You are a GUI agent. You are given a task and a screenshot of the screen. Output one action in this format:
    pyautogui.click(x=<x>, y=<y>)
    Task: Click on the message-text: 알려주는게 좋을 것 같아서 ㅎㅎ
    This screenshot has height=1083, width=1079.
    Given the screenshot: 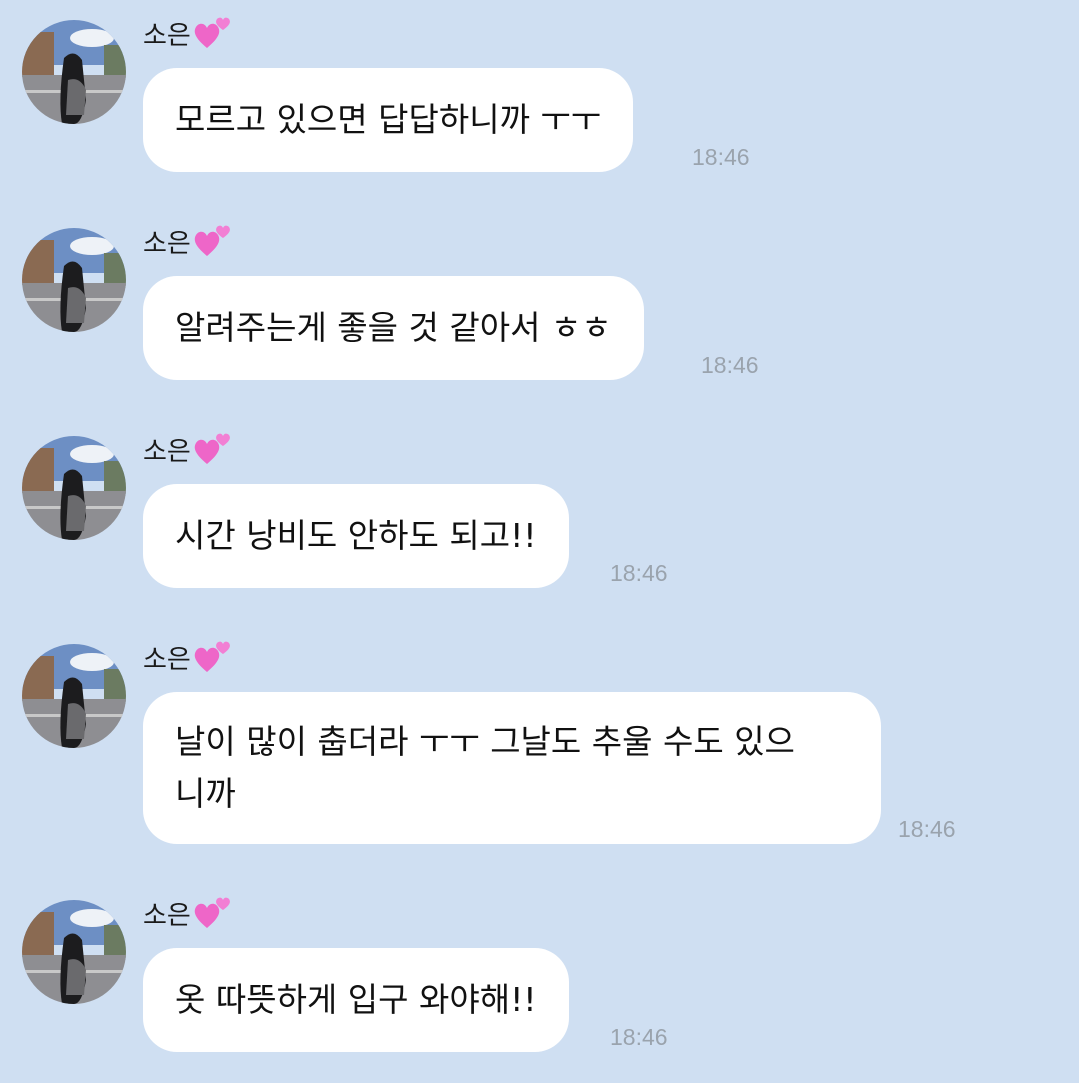 What is the action you would take?
    pyautogui.click(x=393, y=327)
    